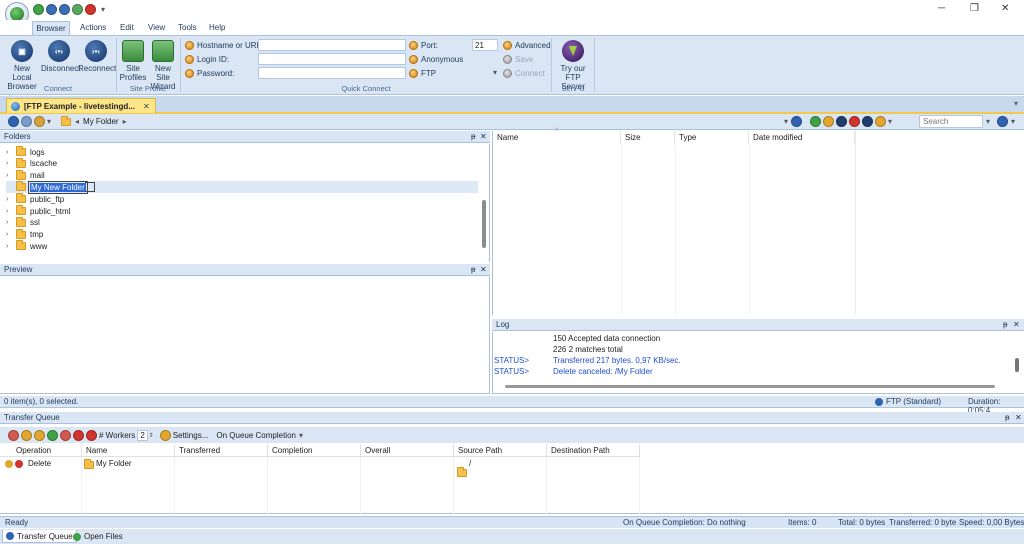 This screenshot has height=544, width=1024. Describe the element at coordinates (51, 28) in the screenshot. I see `tab-browser: Browser` at that location.